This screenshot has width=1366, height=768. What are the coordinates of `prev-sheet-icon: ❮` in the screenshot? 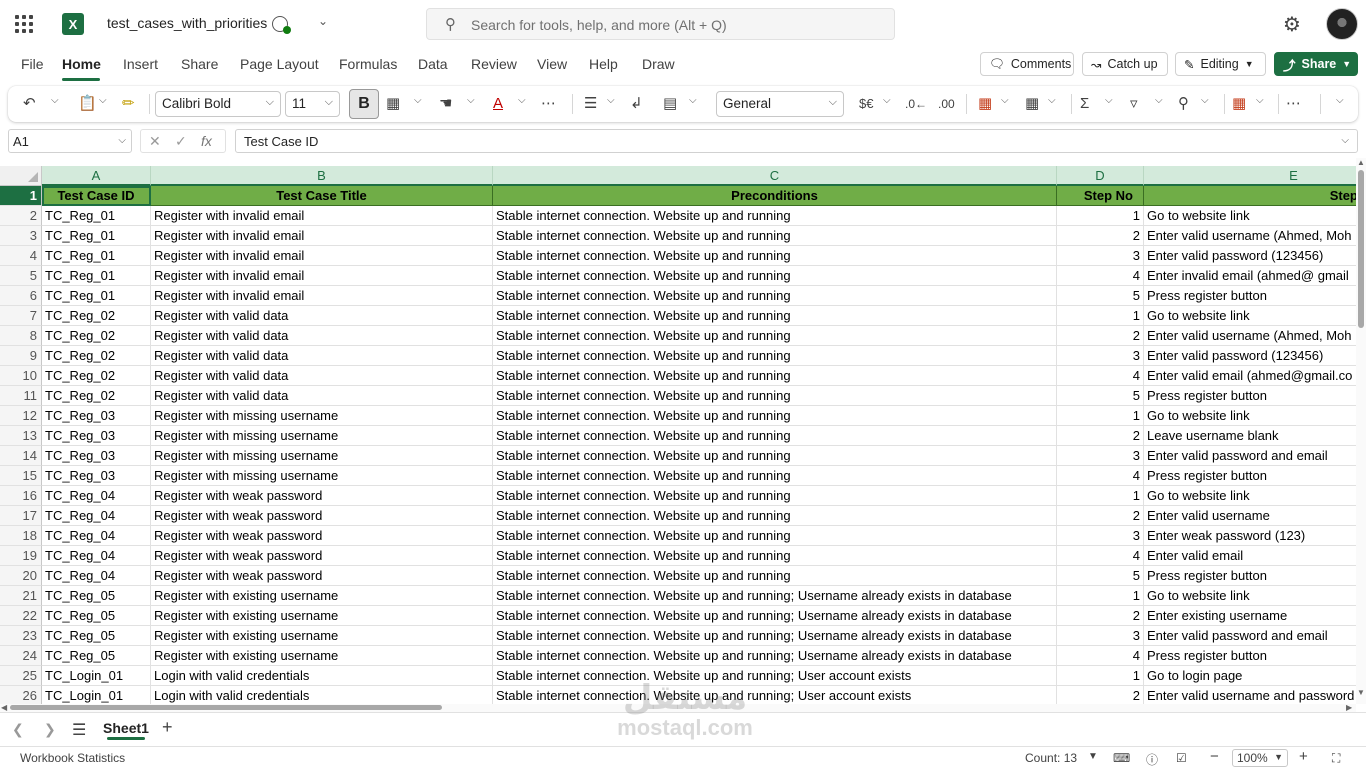 It's located at (18, 729).